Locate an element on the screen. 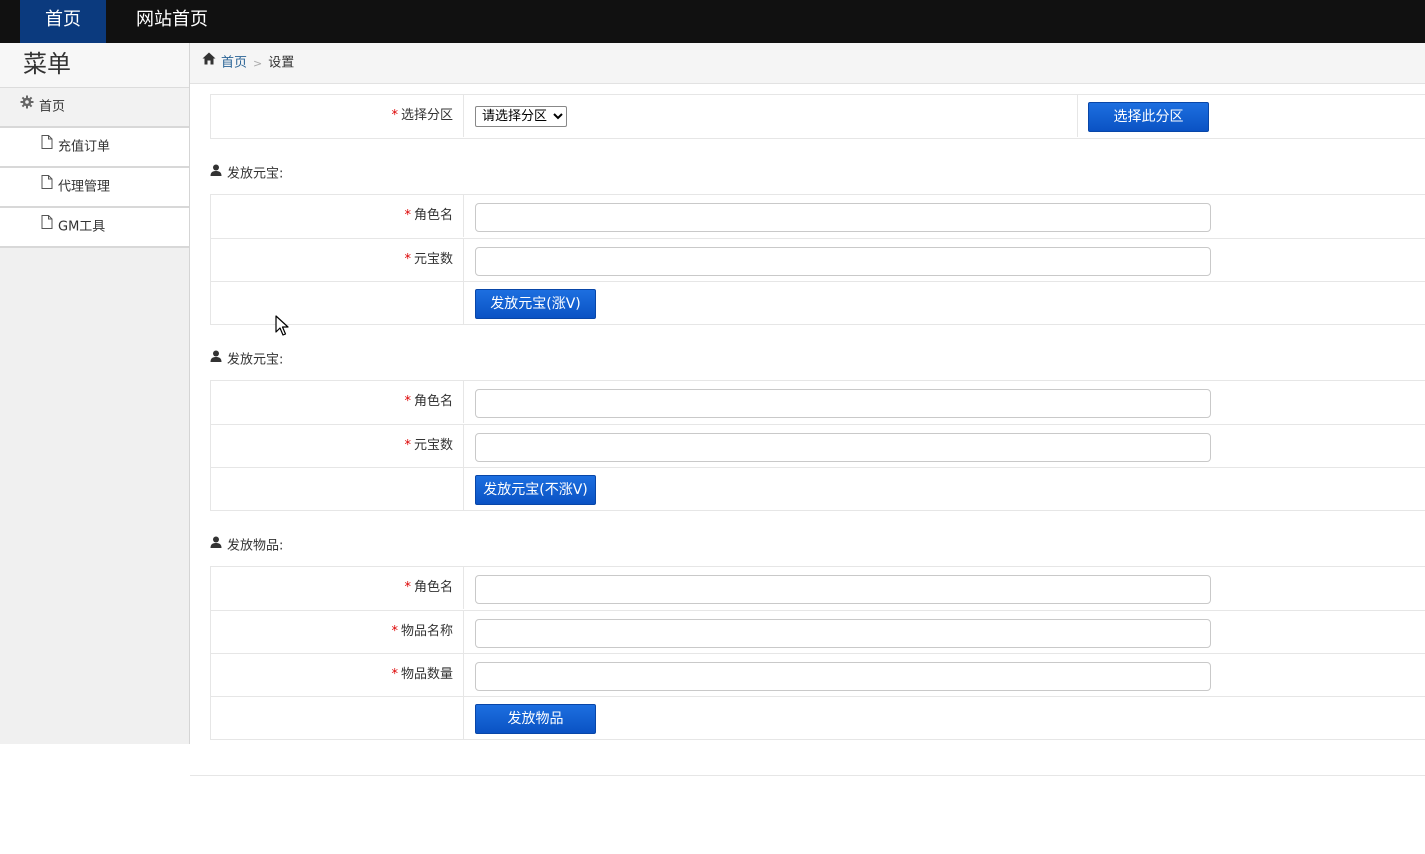 The image size is (1425, 854). zone-select: 请选择分区 is located at coordinates (521, 116).